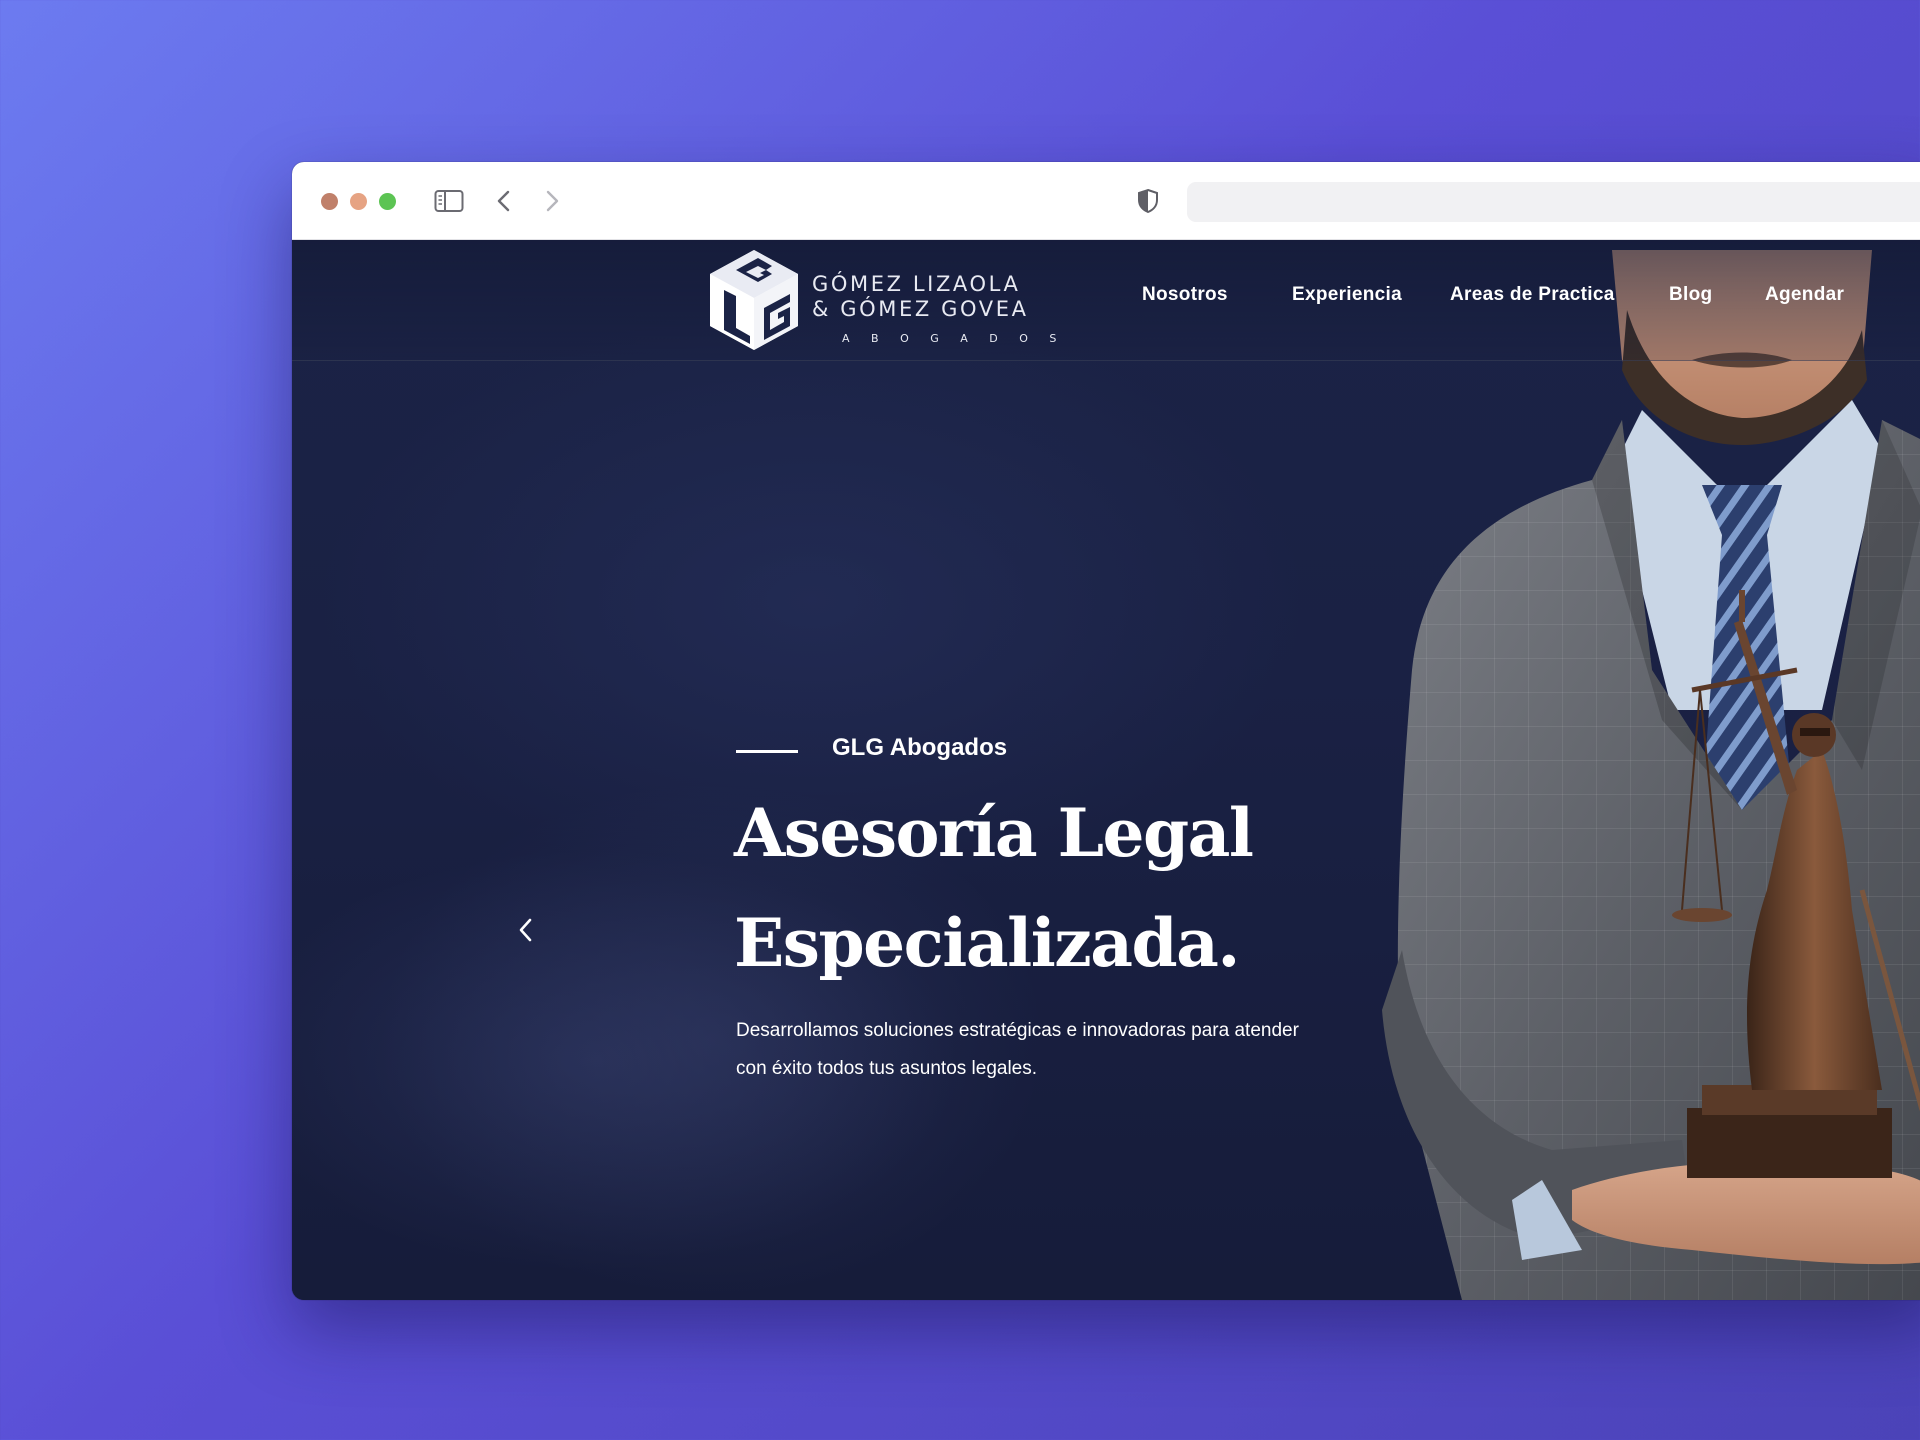 Image resolution: width=1920 pixels, height=1440 pixels. I want to click on hero-headline: Asesoría Legal Especializada., so click(1044, 888).